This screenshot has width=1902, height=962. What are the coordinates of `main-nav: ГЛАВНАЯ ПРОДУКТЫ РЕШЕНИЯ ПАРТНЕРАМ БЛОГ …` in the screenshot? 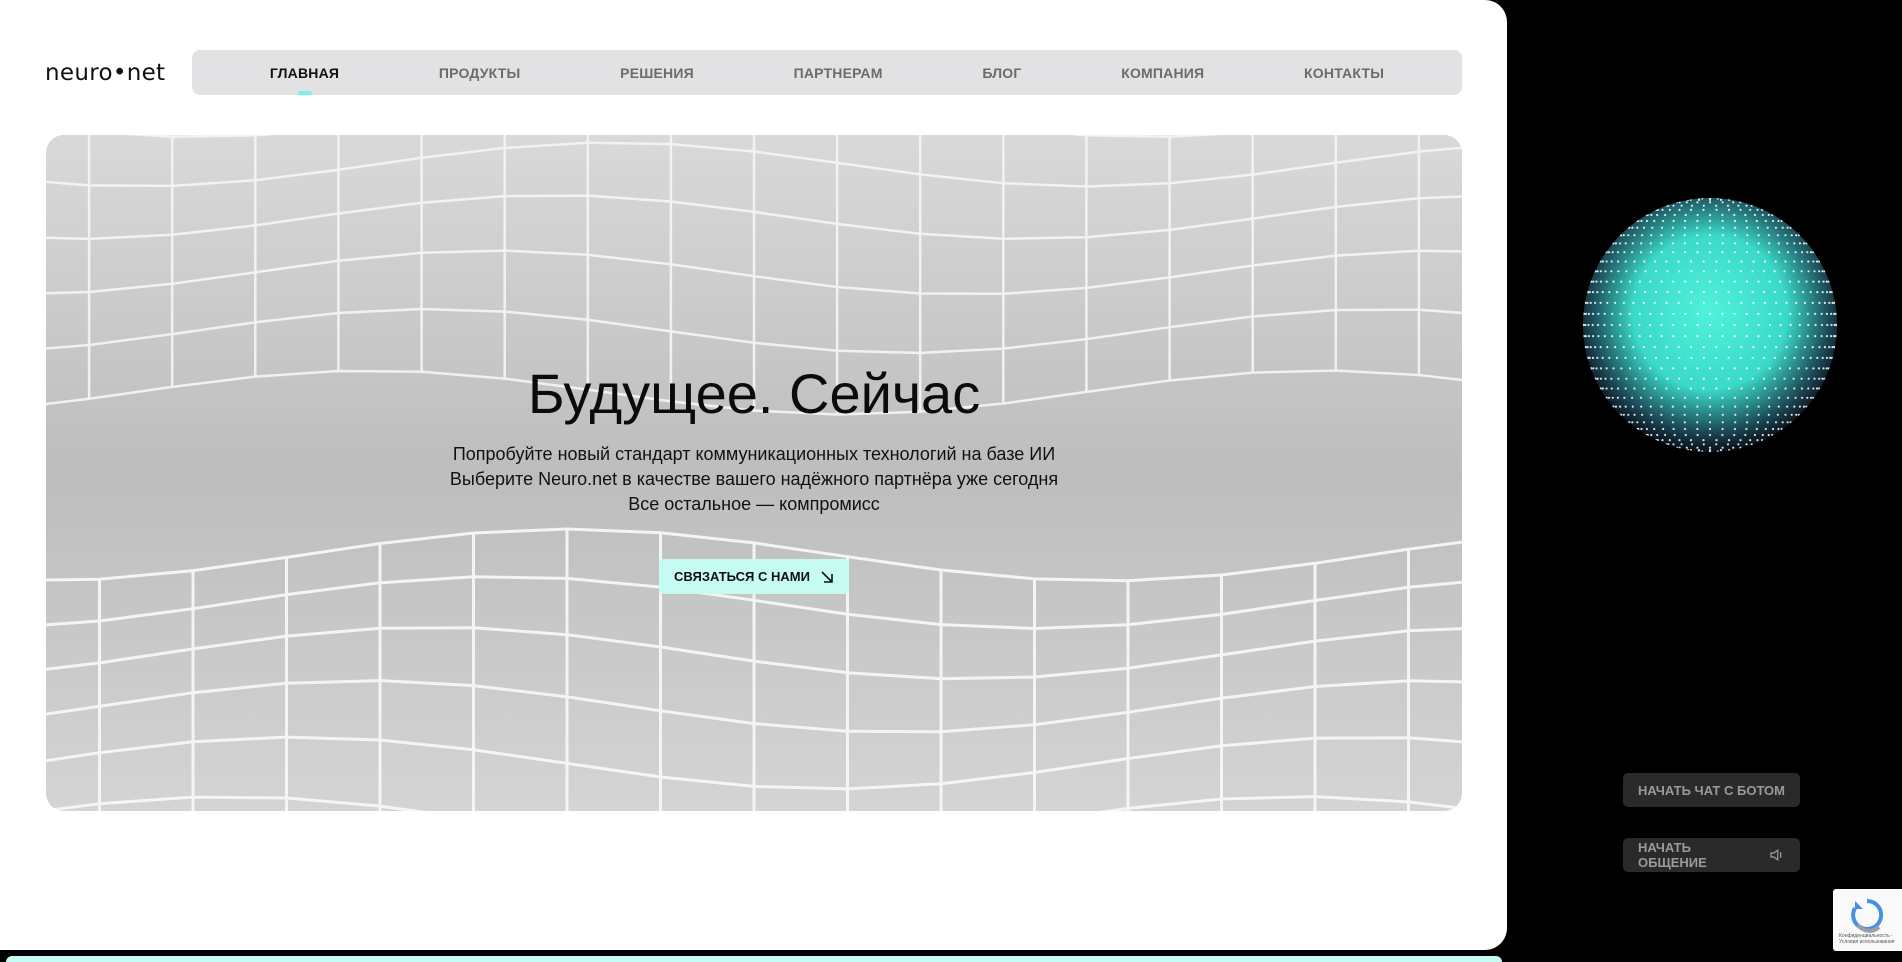 It's located at (827, 72).